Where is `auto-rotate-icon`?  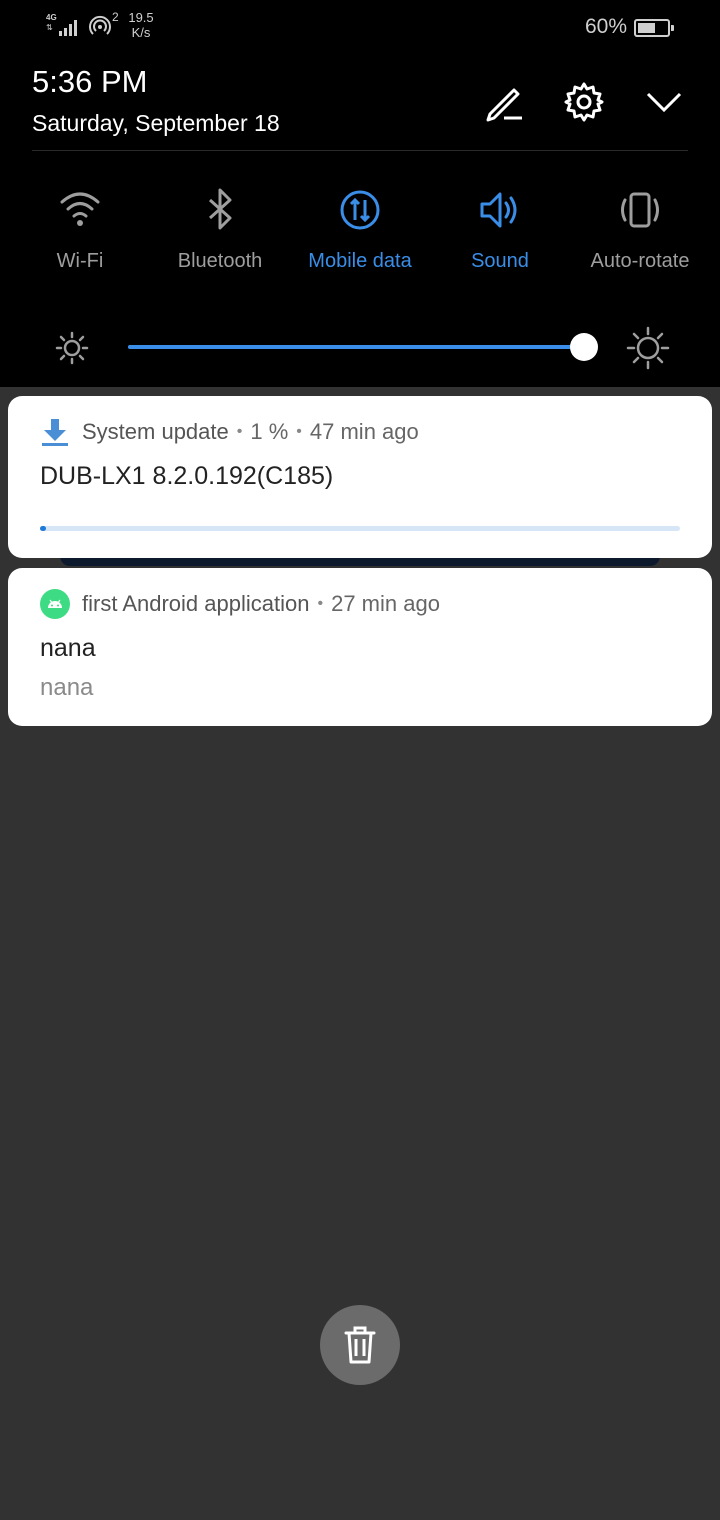 auto-rotate-icon is located at coordinates (640, 210).